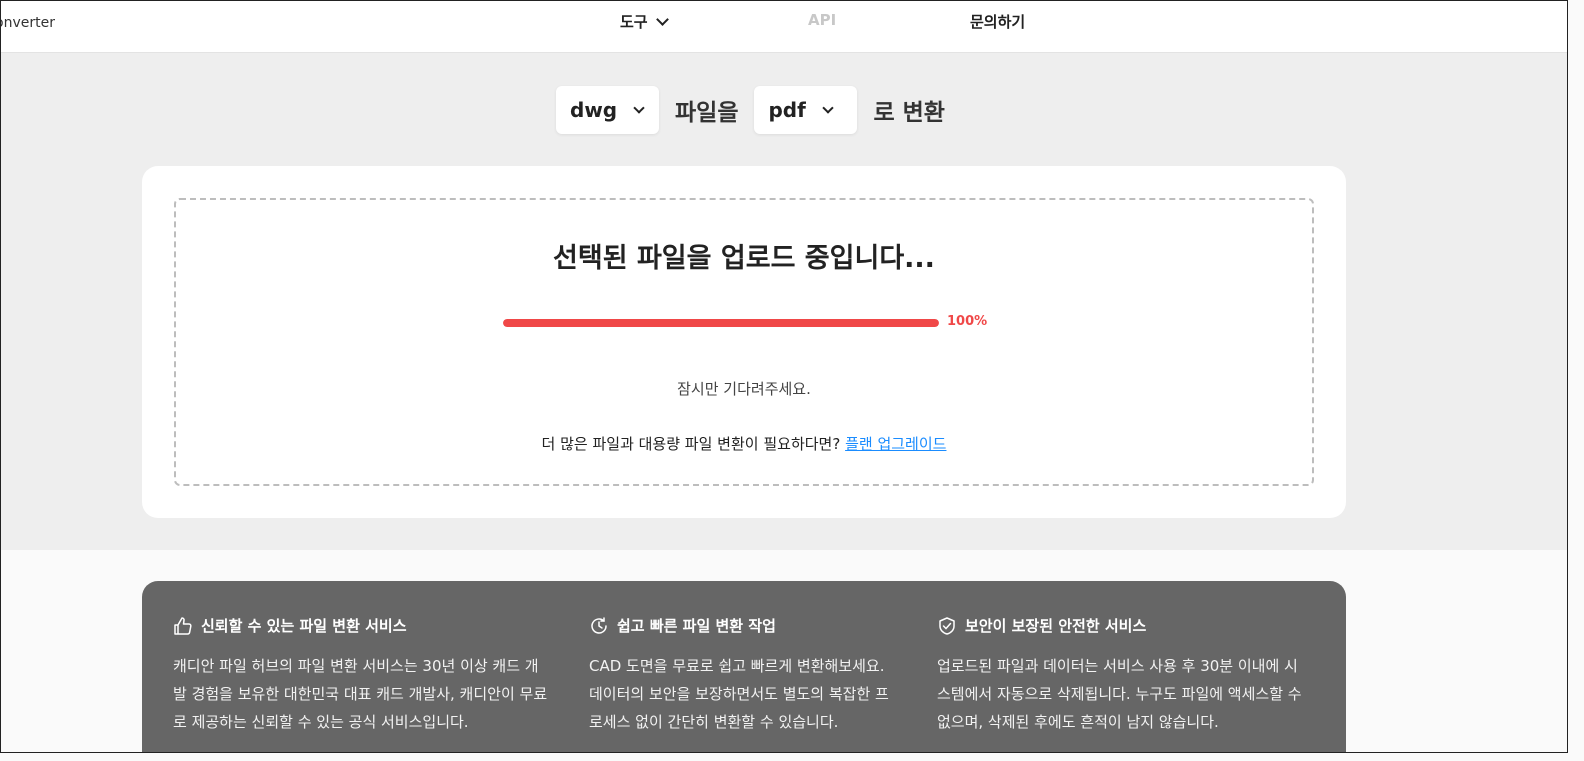 The width and height of the screenshot is (1584, 761). What do you see at coordinates (784, 27) in the screenshot?
I see `top-navigation: onverter 도구 API 문의하기` at bounding box center [784, 27].